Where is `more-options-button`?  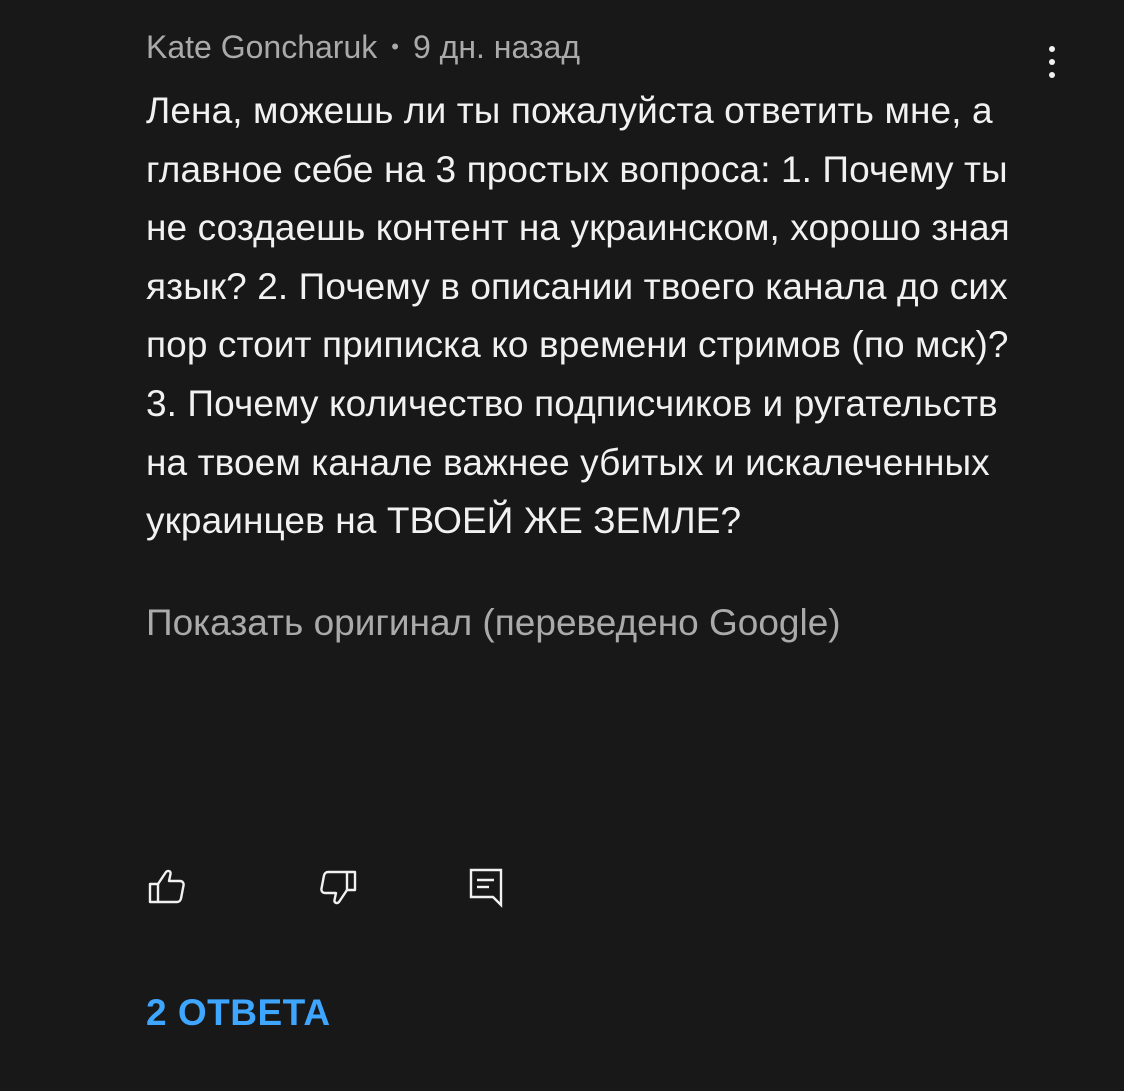
more-options-button is located at coordinates (1052, 62).